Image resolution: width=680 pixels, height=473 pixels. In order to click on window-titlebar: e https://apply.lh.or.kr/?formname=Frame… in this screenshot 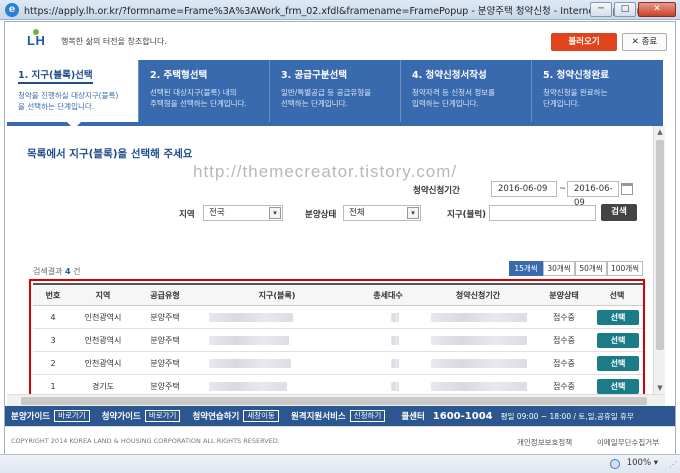, I will do `click(340, 10)`.